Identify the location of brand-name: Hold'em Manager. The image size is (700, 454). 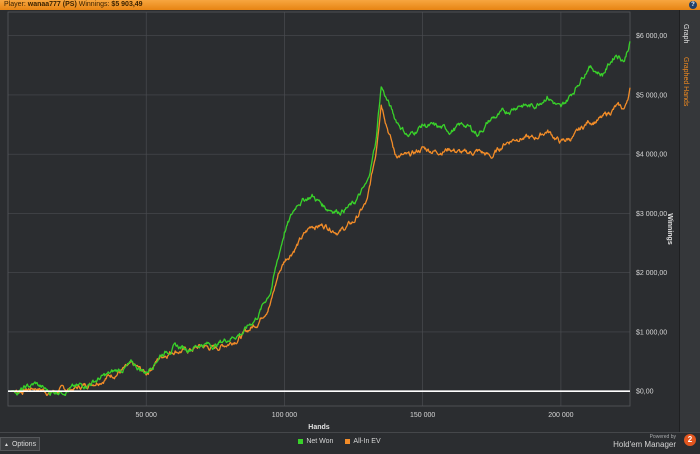
(644, 444).